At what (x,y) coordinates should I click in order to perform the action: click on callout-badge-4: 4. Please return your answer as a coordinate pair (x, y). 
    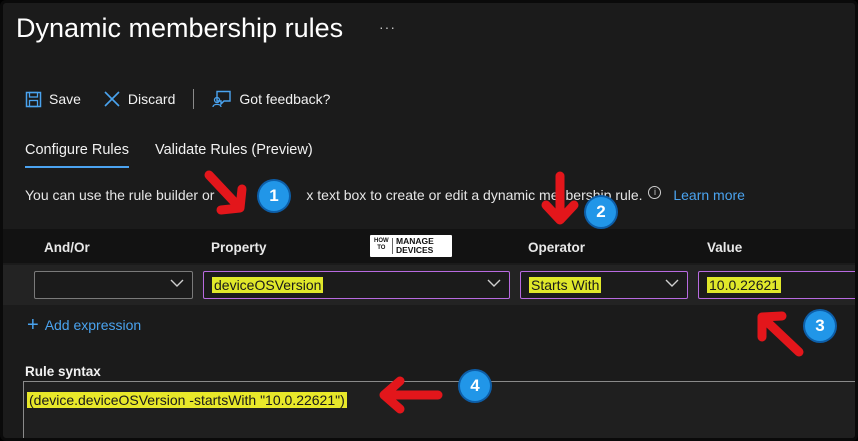
    Looking at the image, I should click on (475, 386).